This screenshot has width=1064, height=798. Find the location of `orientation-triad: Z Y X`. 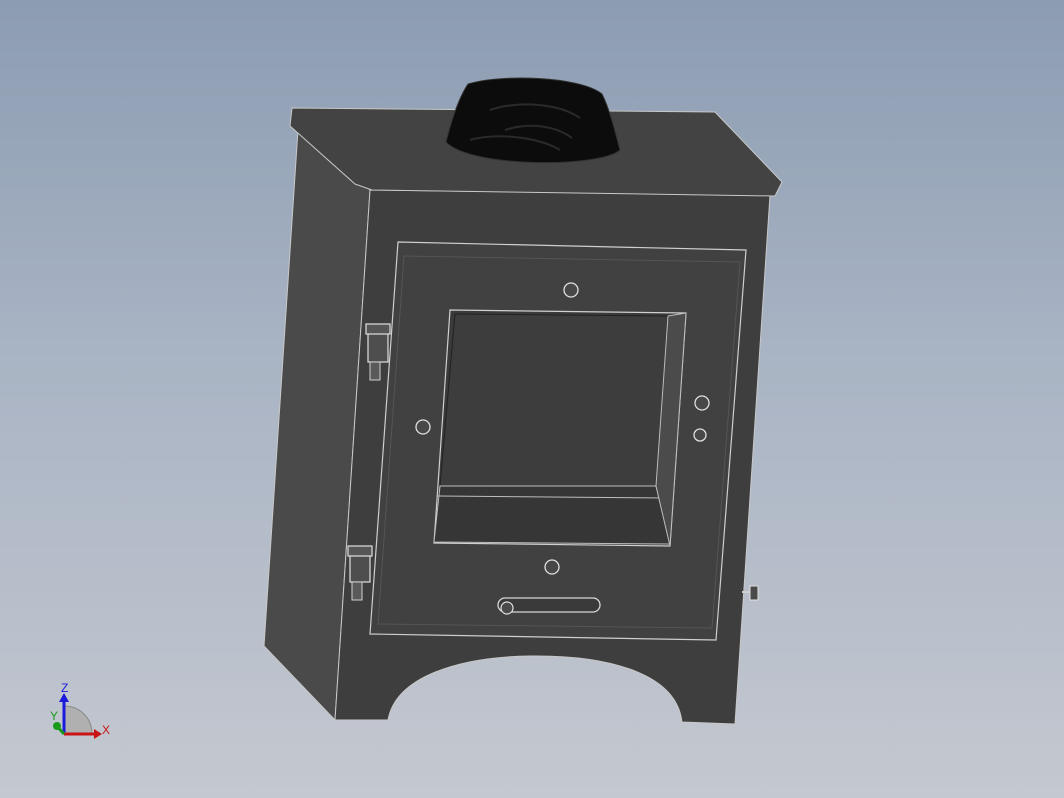

orientation-triad: Z Y X is located at coordinates (80, 710).